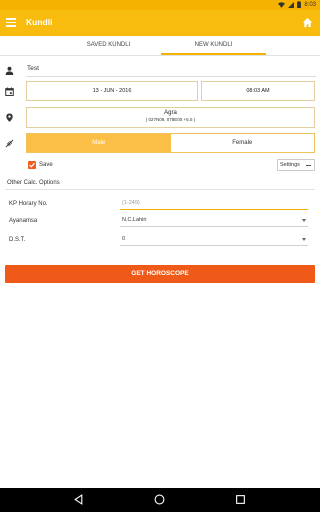 This screenshot has height=512, width=320. I want to click on status-time: 8:03, so click(310, 4).